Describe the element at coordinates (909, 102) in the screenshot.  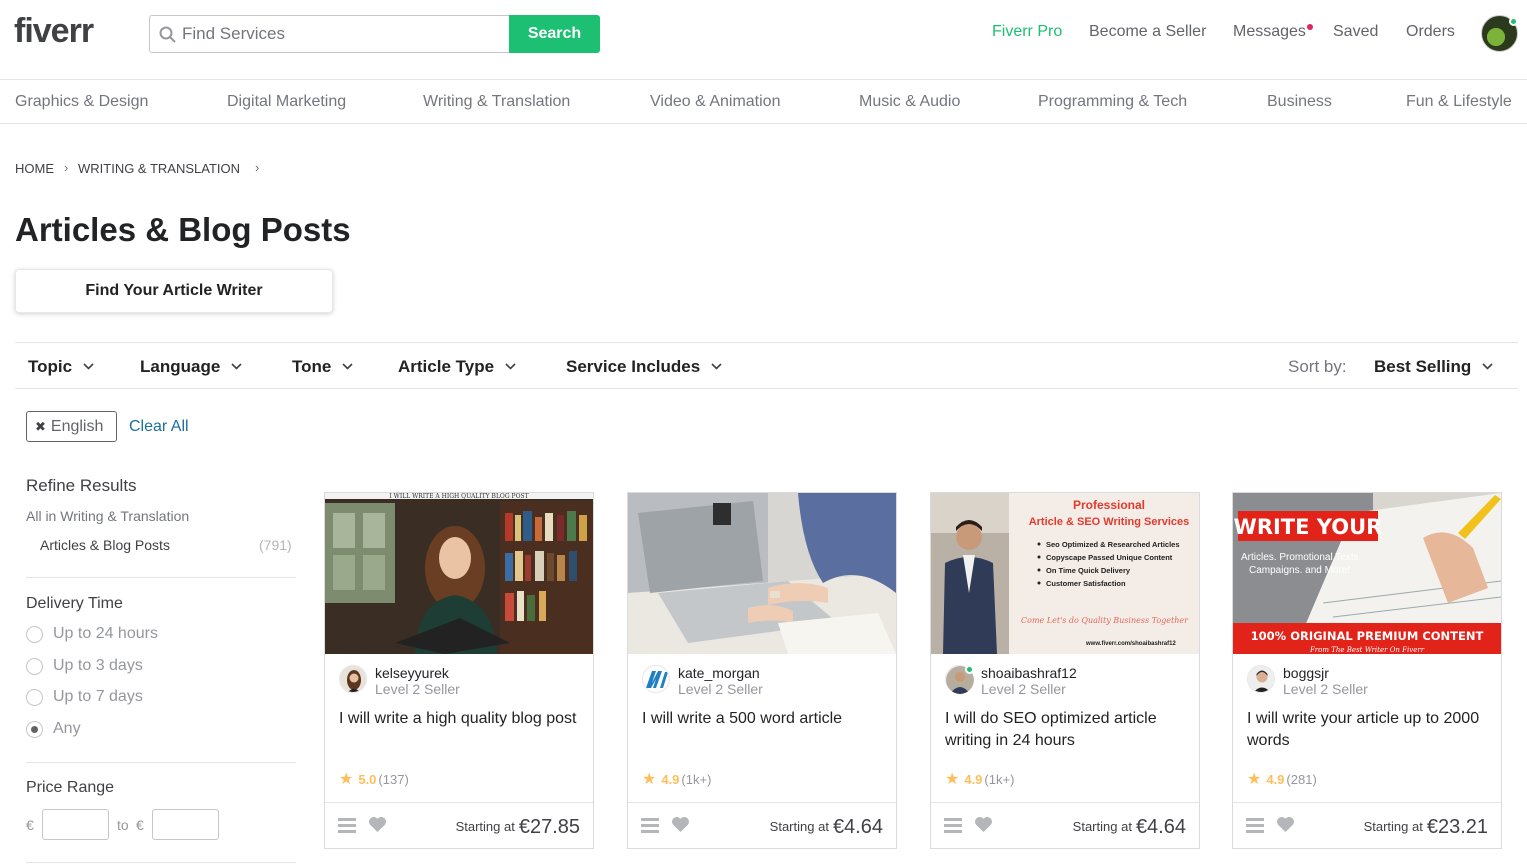
I see `category-music-audio: Music & Audio` at that location.